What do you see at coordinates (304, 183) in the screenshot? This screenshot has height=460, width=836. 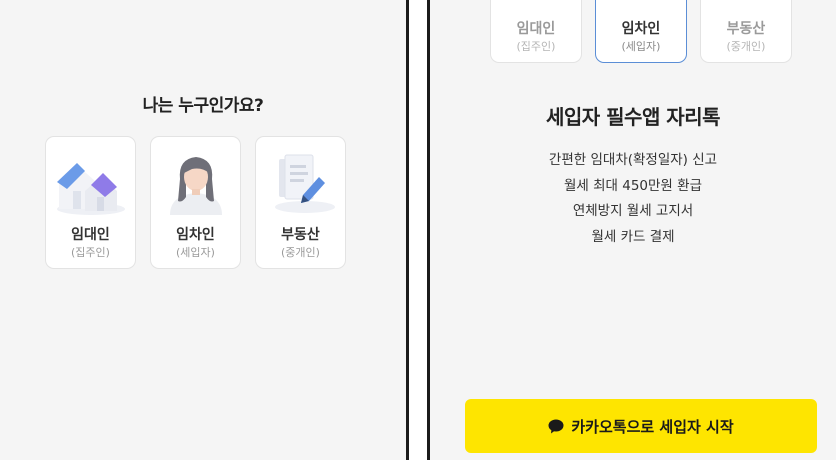 I see `document-pen-icon` at bounding box center [304, 183].